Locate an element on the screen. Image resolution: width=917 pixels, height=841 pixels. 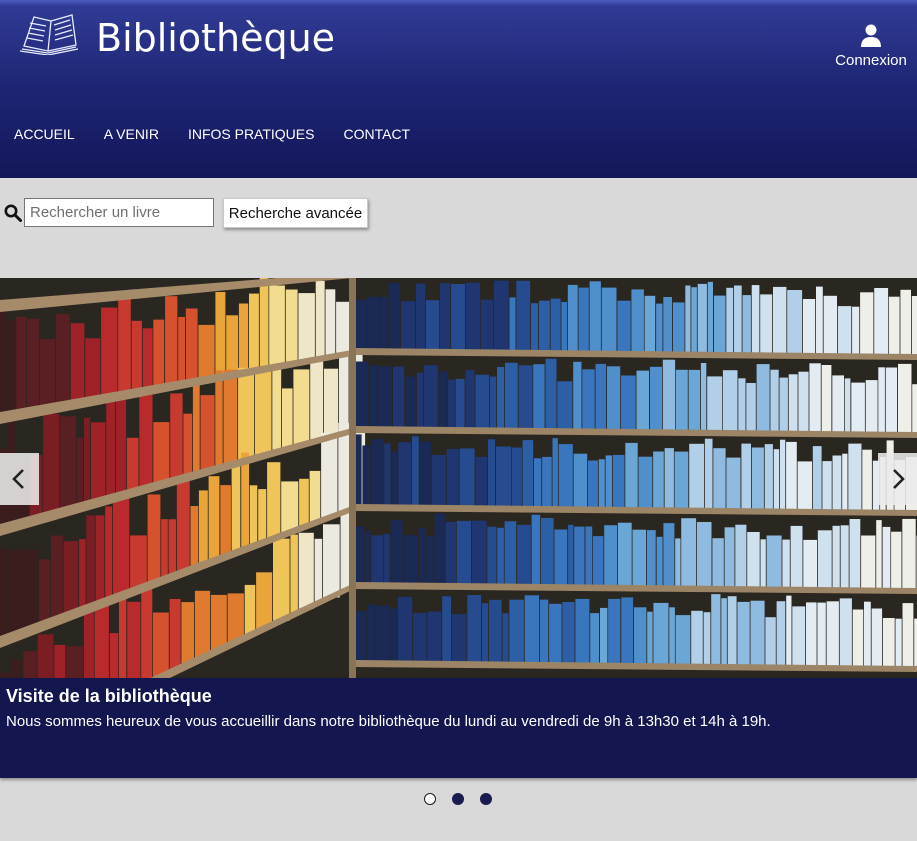
user-icon is located at coordinates (871, 35).